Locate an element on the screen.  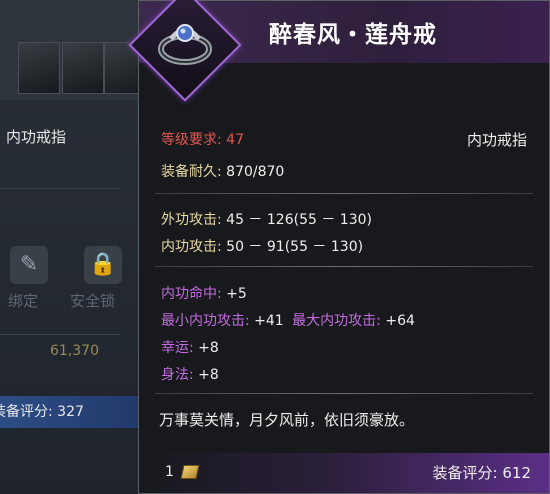
level-req-label: 等级要求: is located at coordinates (191, 140).